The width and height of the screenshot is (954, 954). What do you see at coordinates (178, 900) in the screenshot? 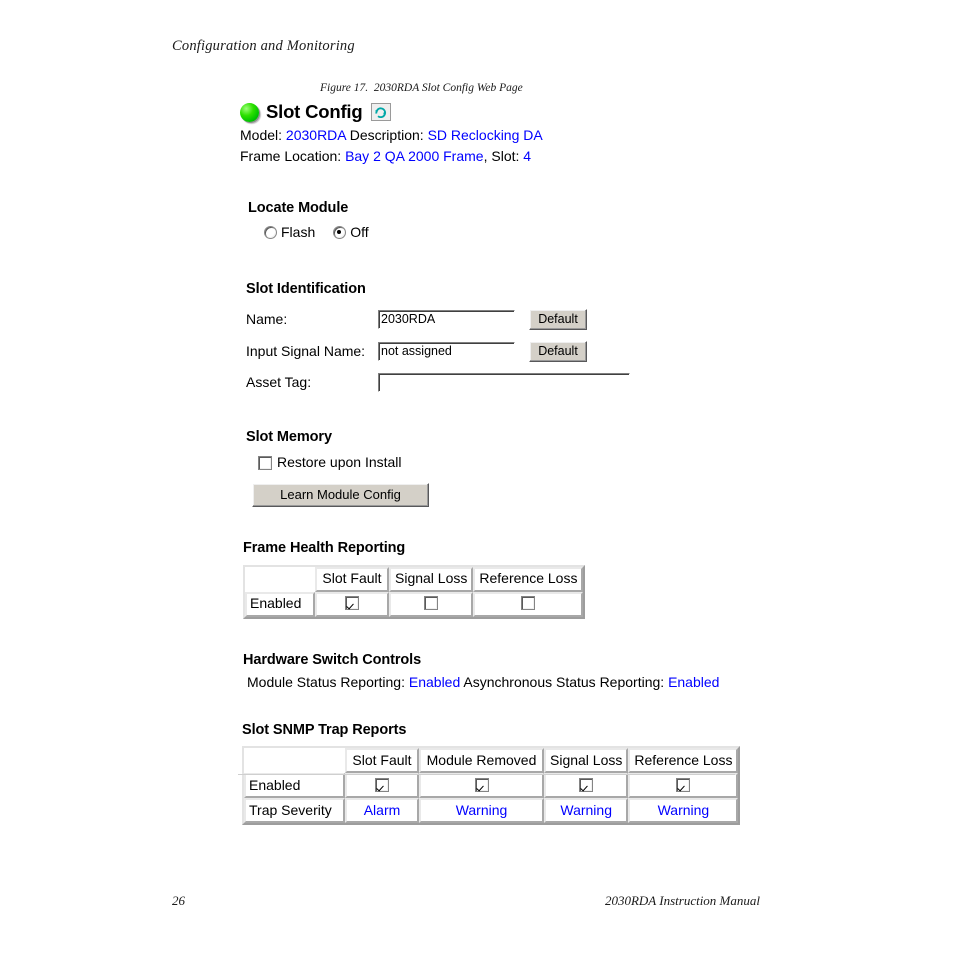
I see `page-number: 26` at bounding box center [178, 900].